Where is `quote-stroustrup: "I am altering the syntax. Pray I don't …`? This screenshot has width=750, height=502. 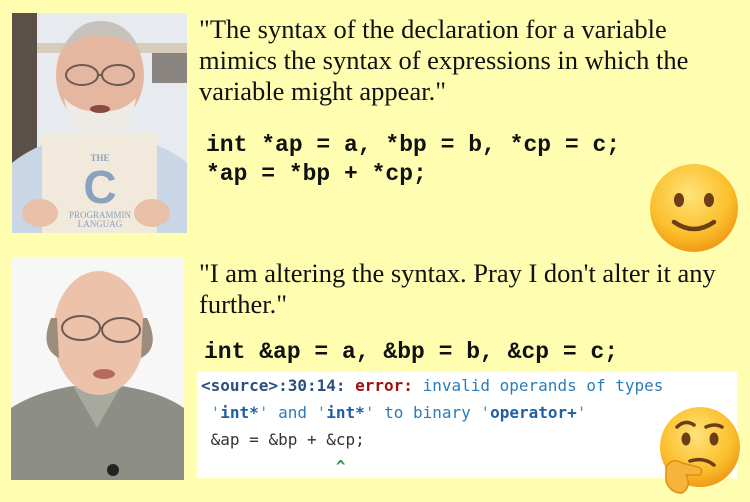 quote-stroustrup: "I am altering the syntax. Pray I don't … is located at coordinates (457, 288).